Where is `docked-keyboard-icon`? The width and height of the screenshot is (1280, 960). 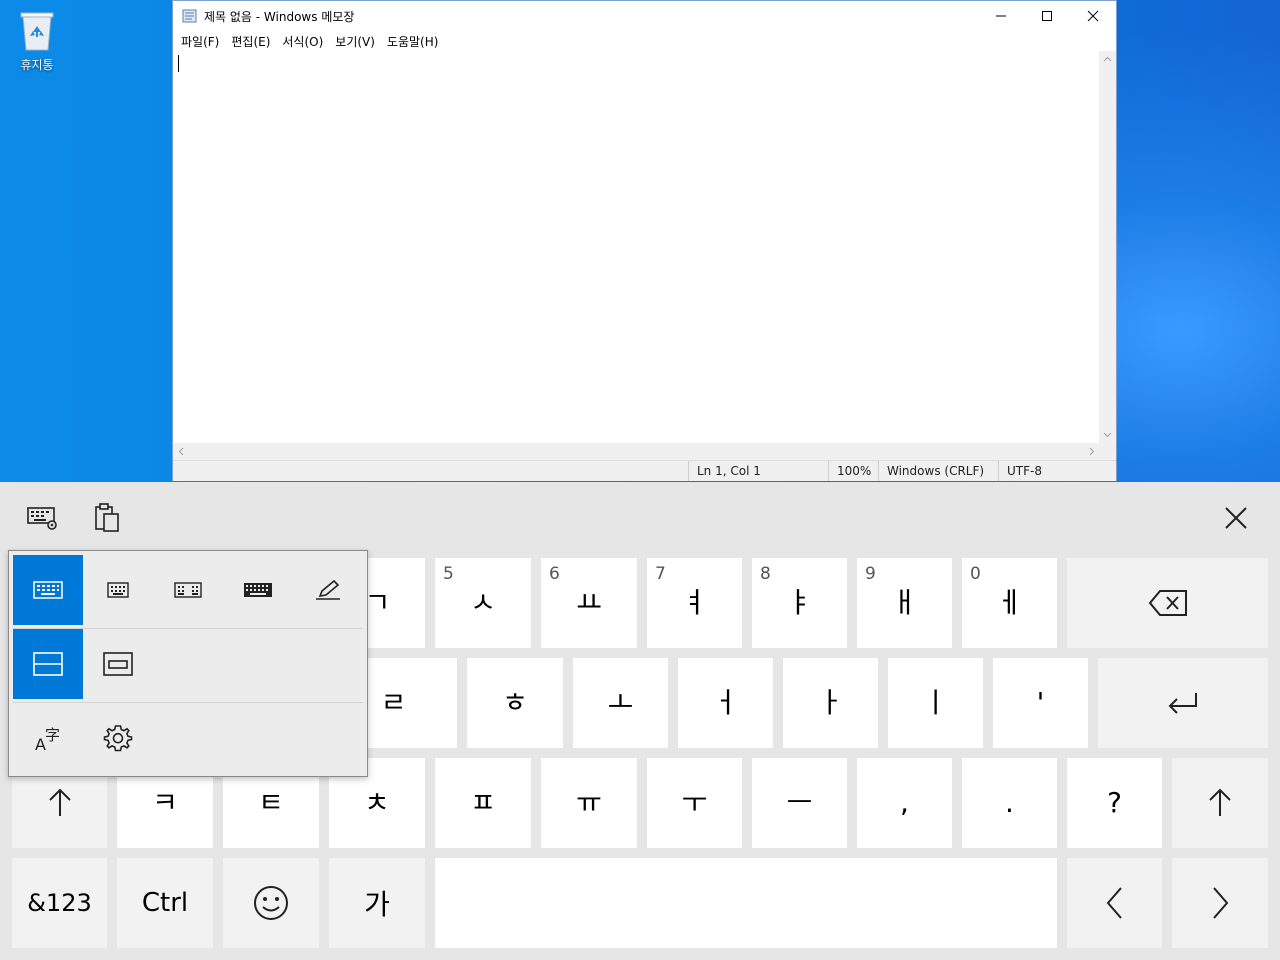
docked-keyboard-icon is located at coordinates (48, 664).